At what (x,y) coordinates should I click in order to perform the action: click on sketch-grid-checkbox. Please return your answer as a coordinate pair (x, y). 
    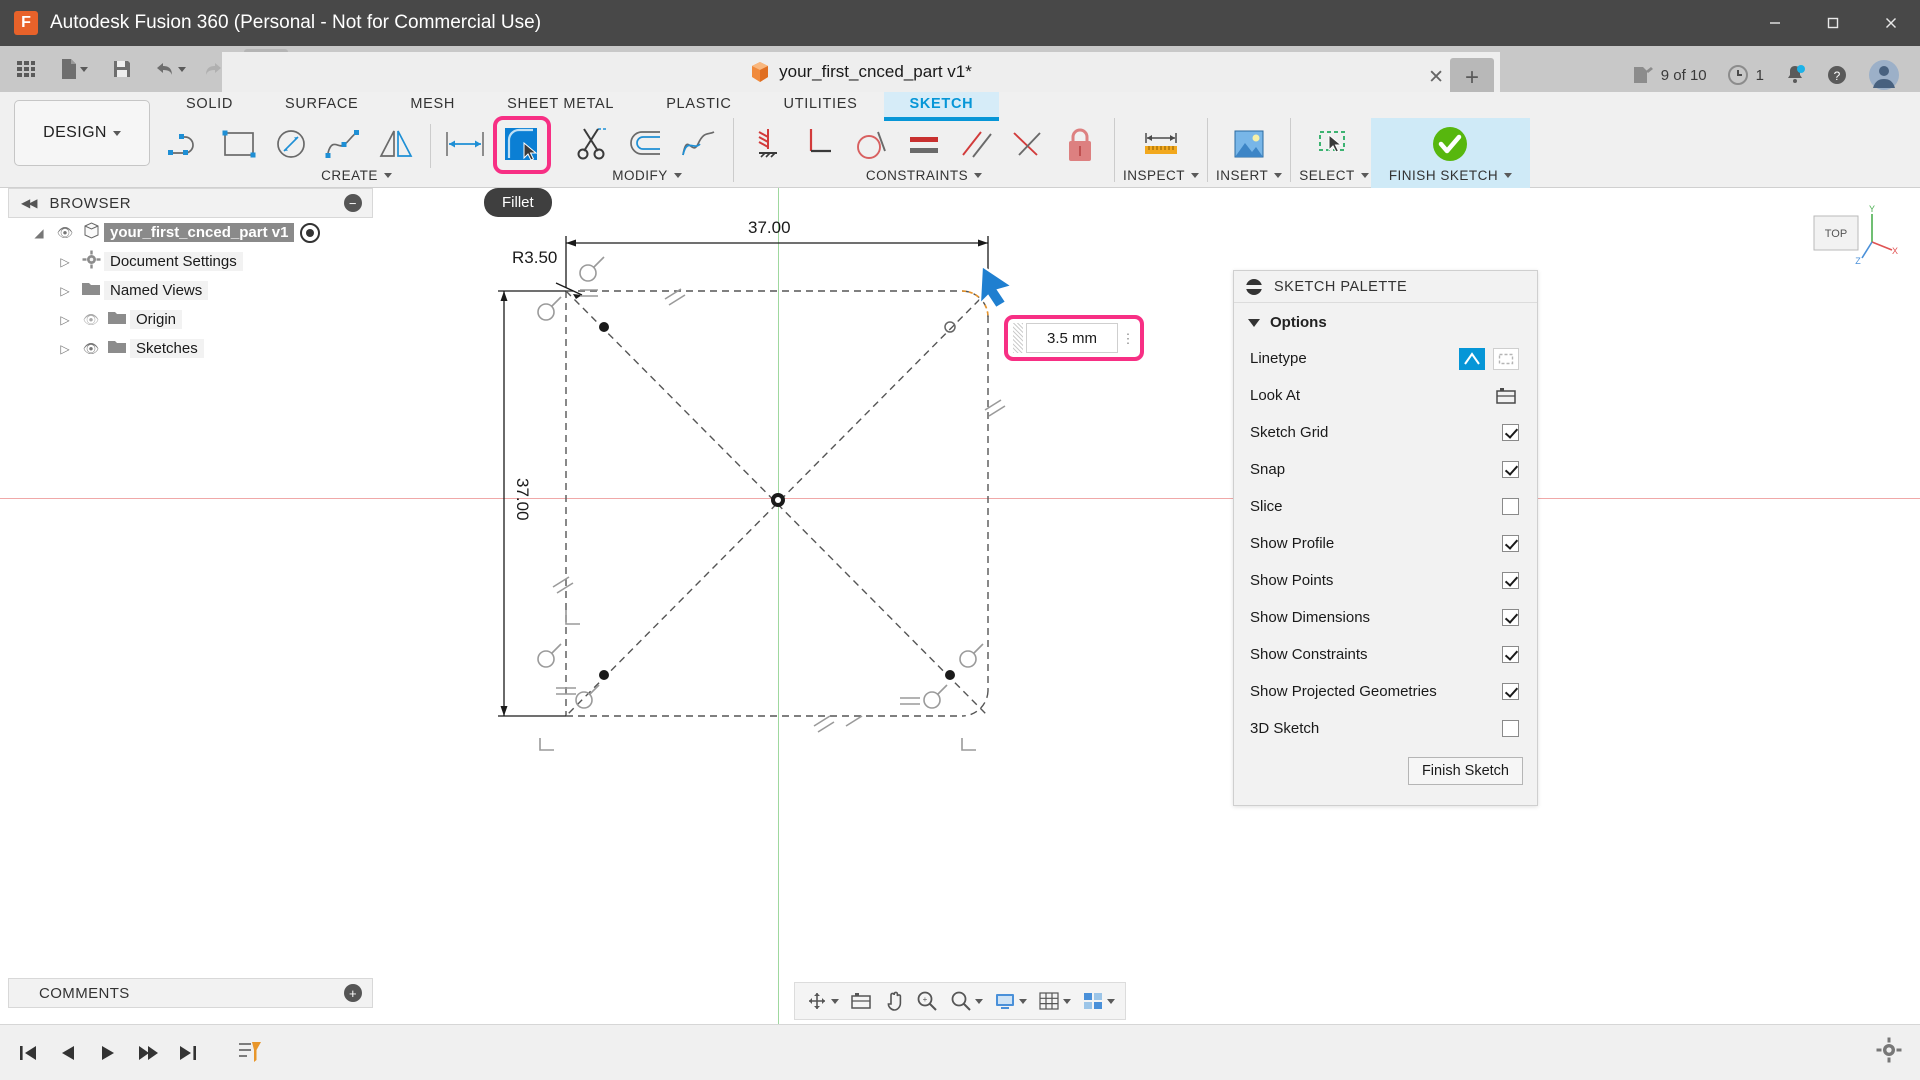
    Looking at the image, I should click on (1510, 432).